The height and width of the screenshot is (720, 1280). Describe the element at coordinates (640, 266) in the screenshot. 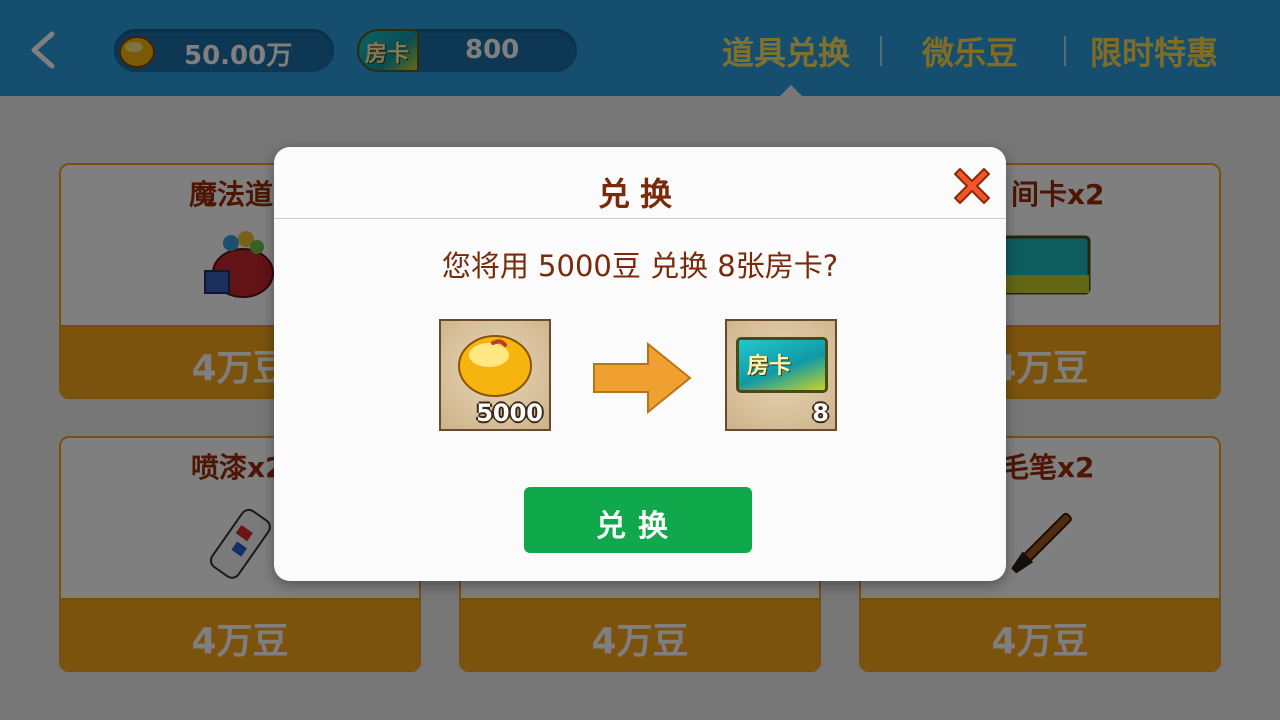

I see `exchange-question: 您将用 5000豆 兑换 8张房卡?` at that location.